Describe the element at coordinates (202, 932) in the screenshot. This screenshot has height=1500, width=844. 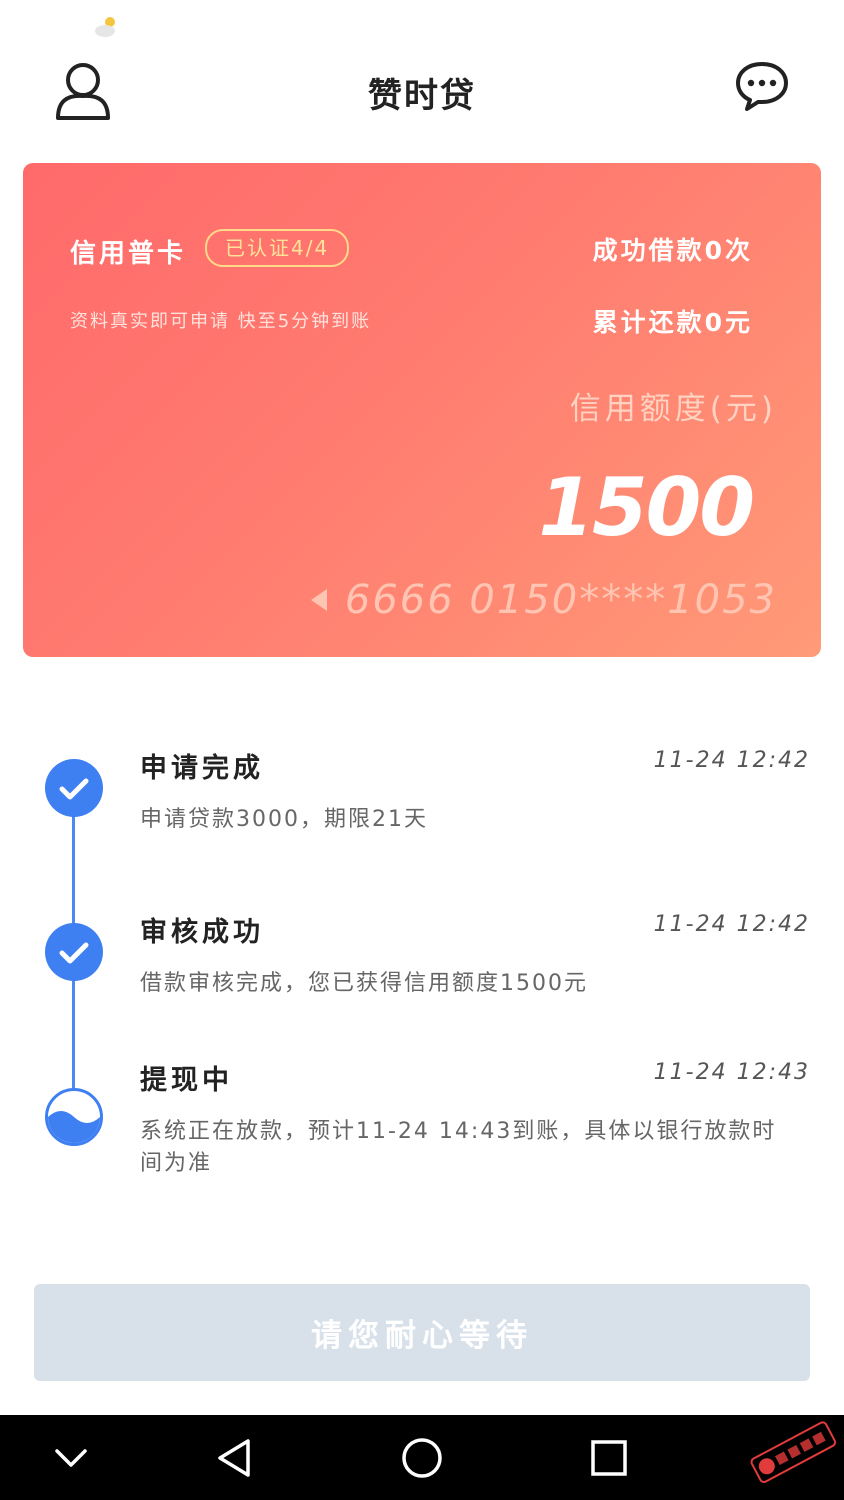
I see `timeline-step-title: 审核成功` at that location.